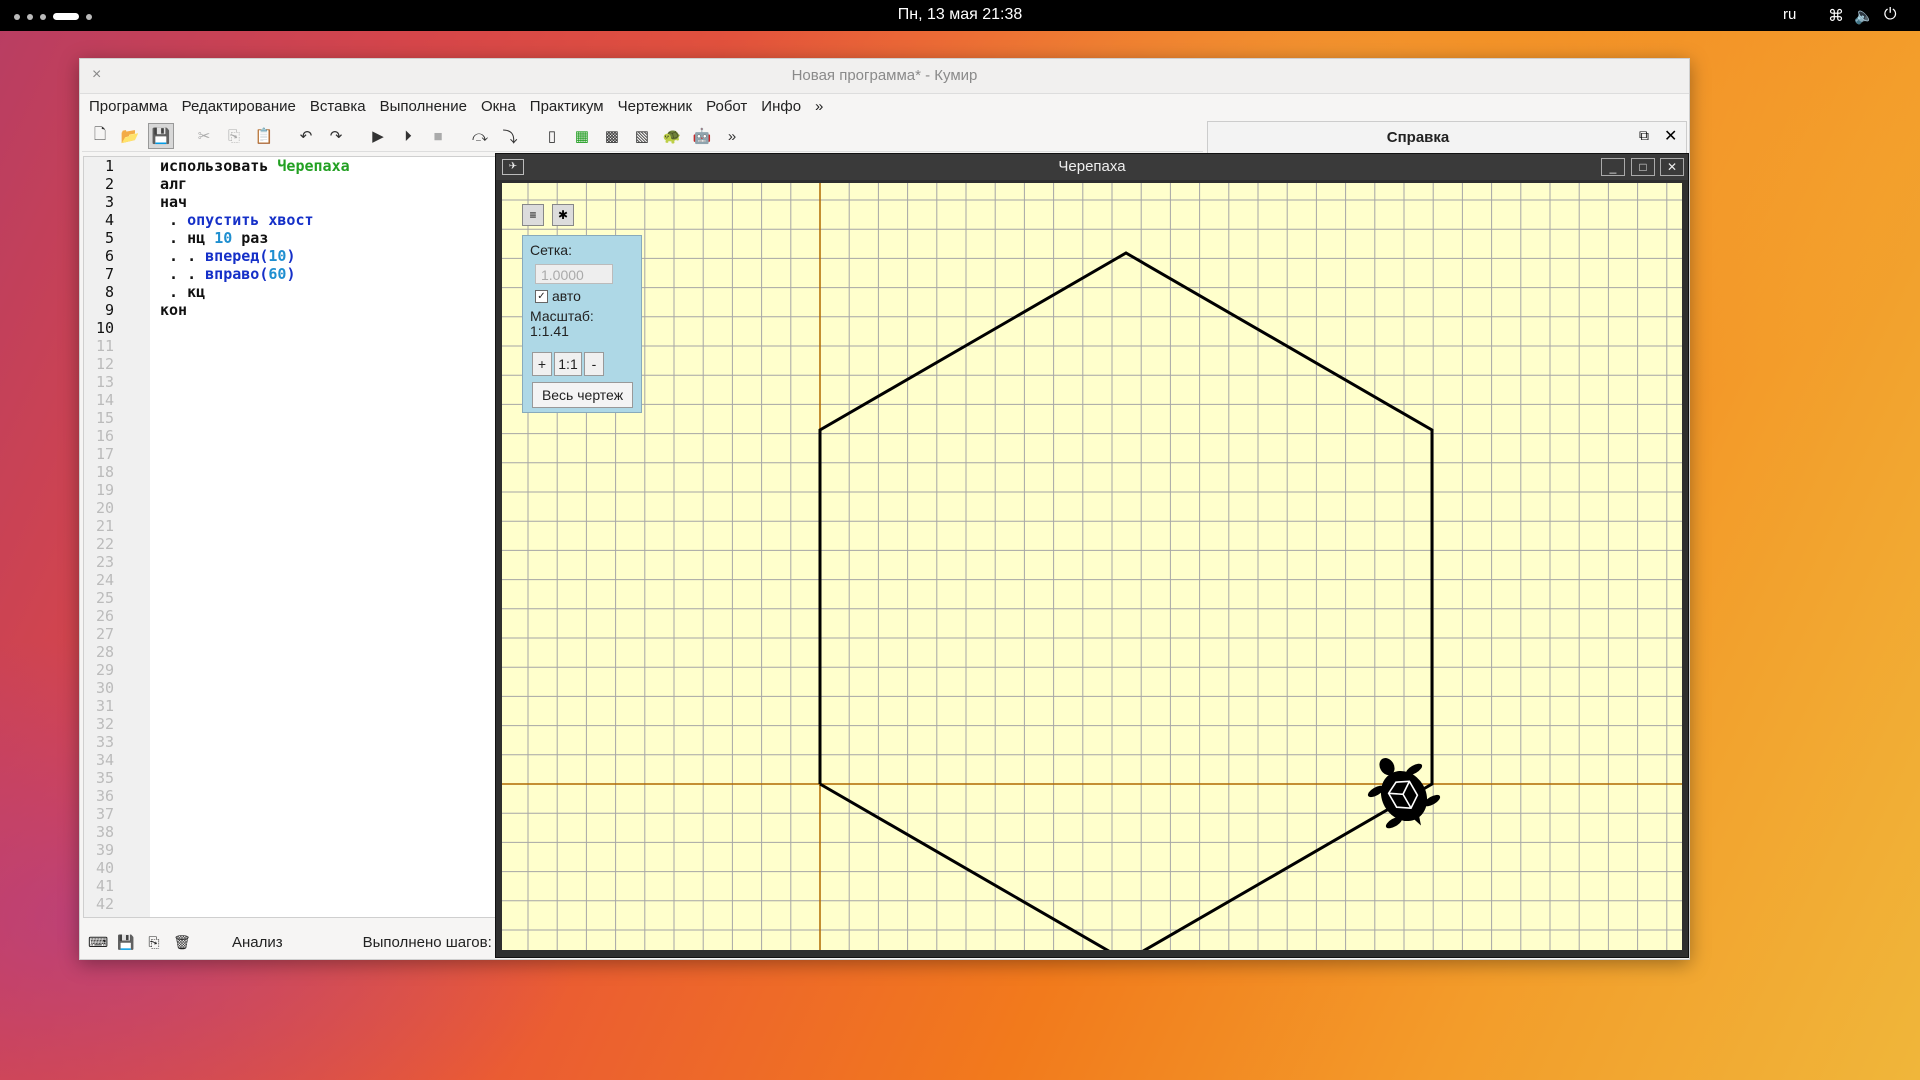 The width and height of the screenshot is (1920, 1080). Describe the element at coordinates (702, 136) in the screenshot. I see `robot-icon: 🤖` at that location.